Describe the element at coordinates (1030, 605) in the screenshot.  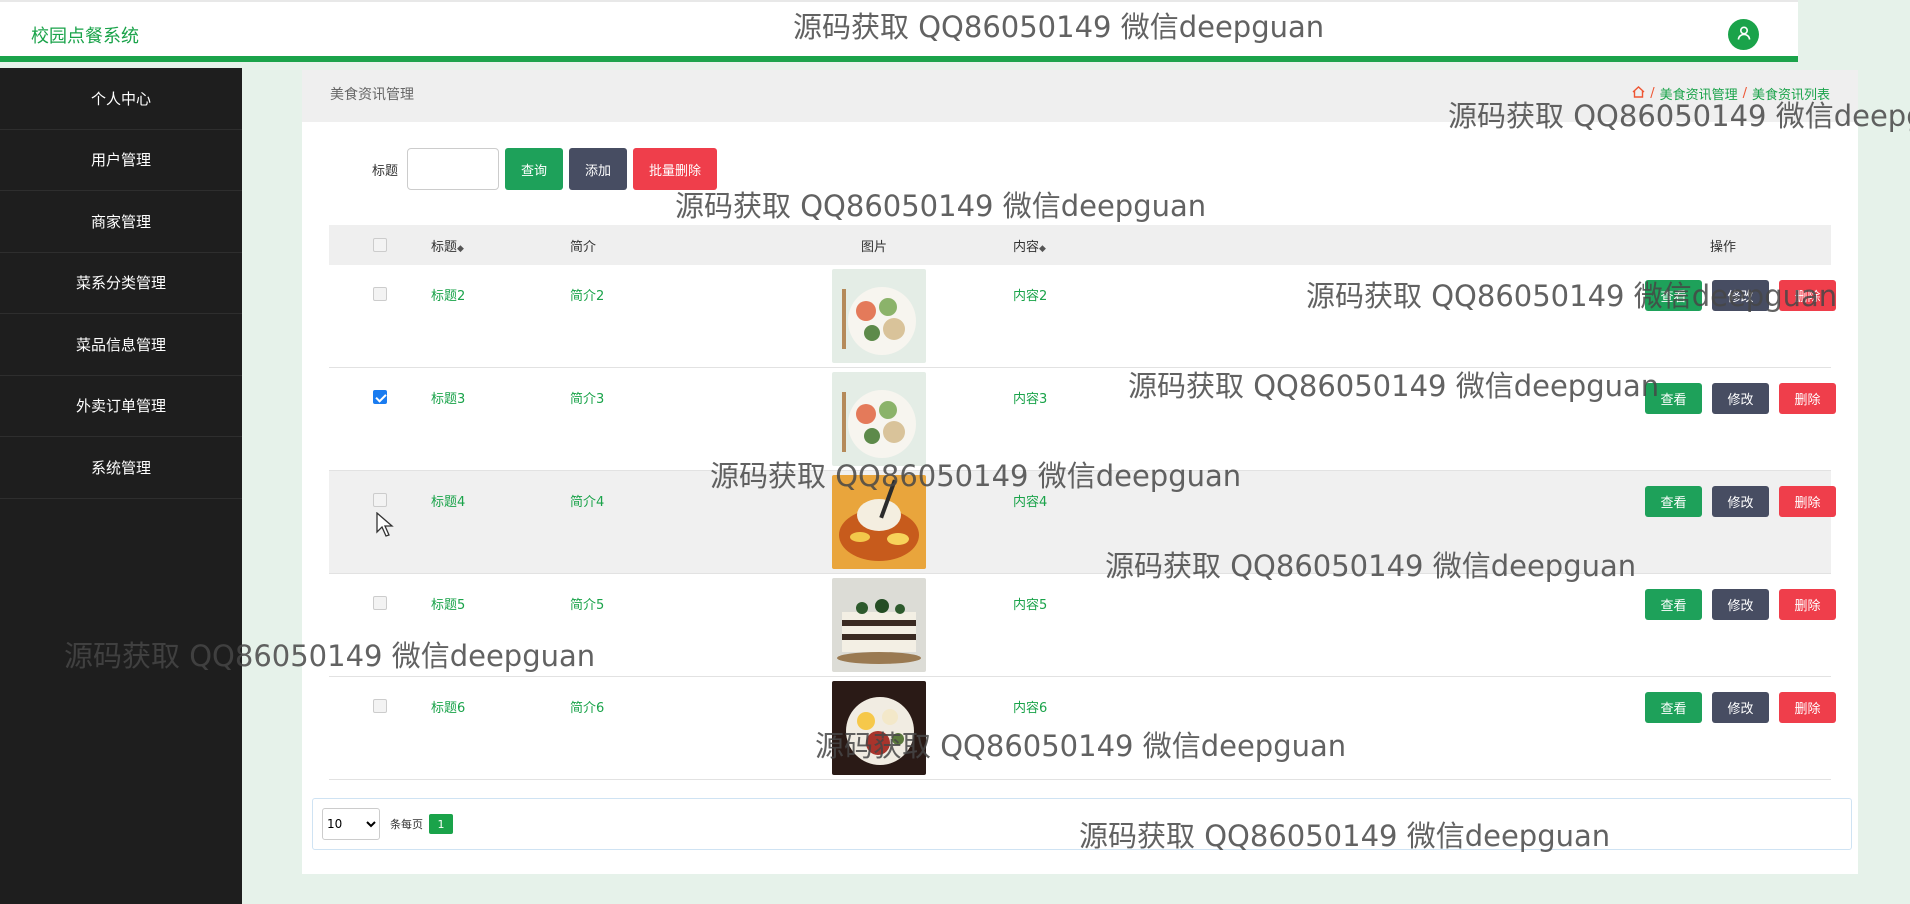
I see `cell-content: 内容5` at that location.